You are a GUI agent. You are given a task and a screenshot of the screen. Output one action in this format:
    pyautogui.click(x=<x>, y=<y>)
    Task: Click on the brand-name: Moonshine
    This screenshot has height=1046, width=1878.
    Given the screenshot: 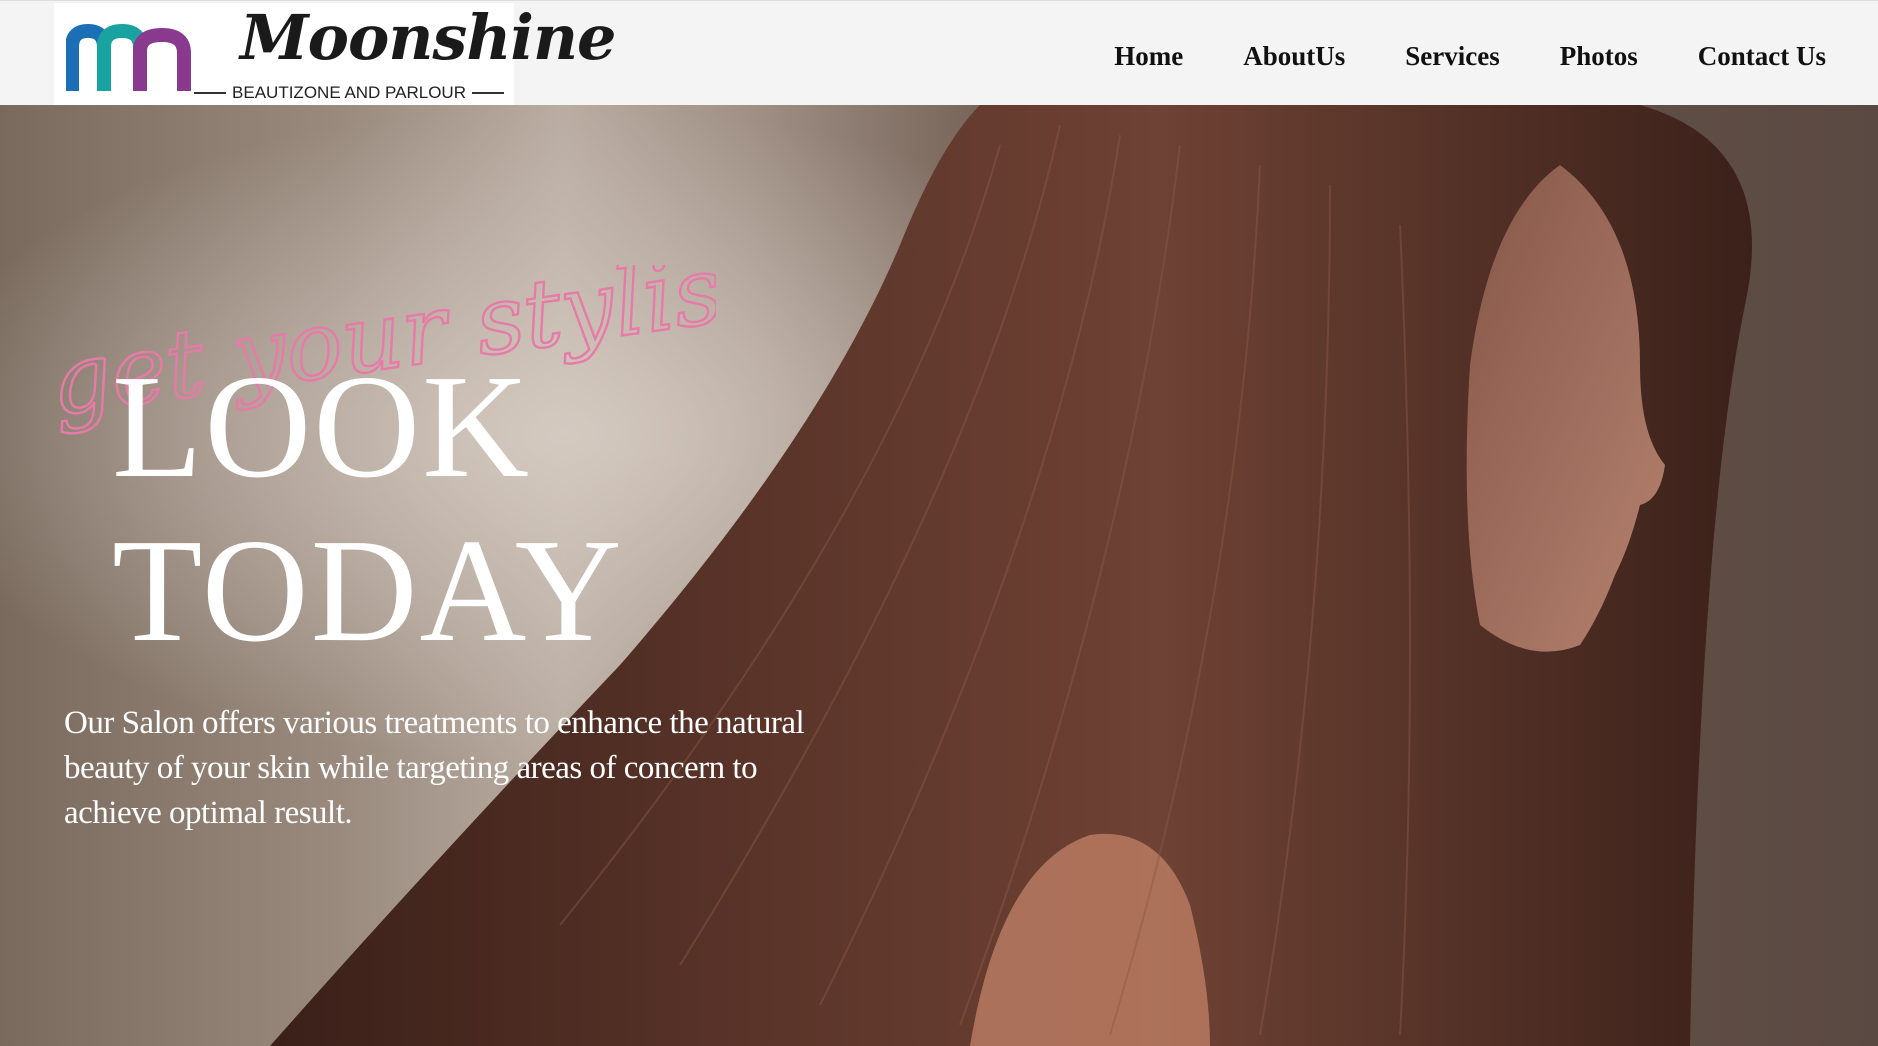 What is the action you would take?
    pyautogui.click(x=428, y=37)
    